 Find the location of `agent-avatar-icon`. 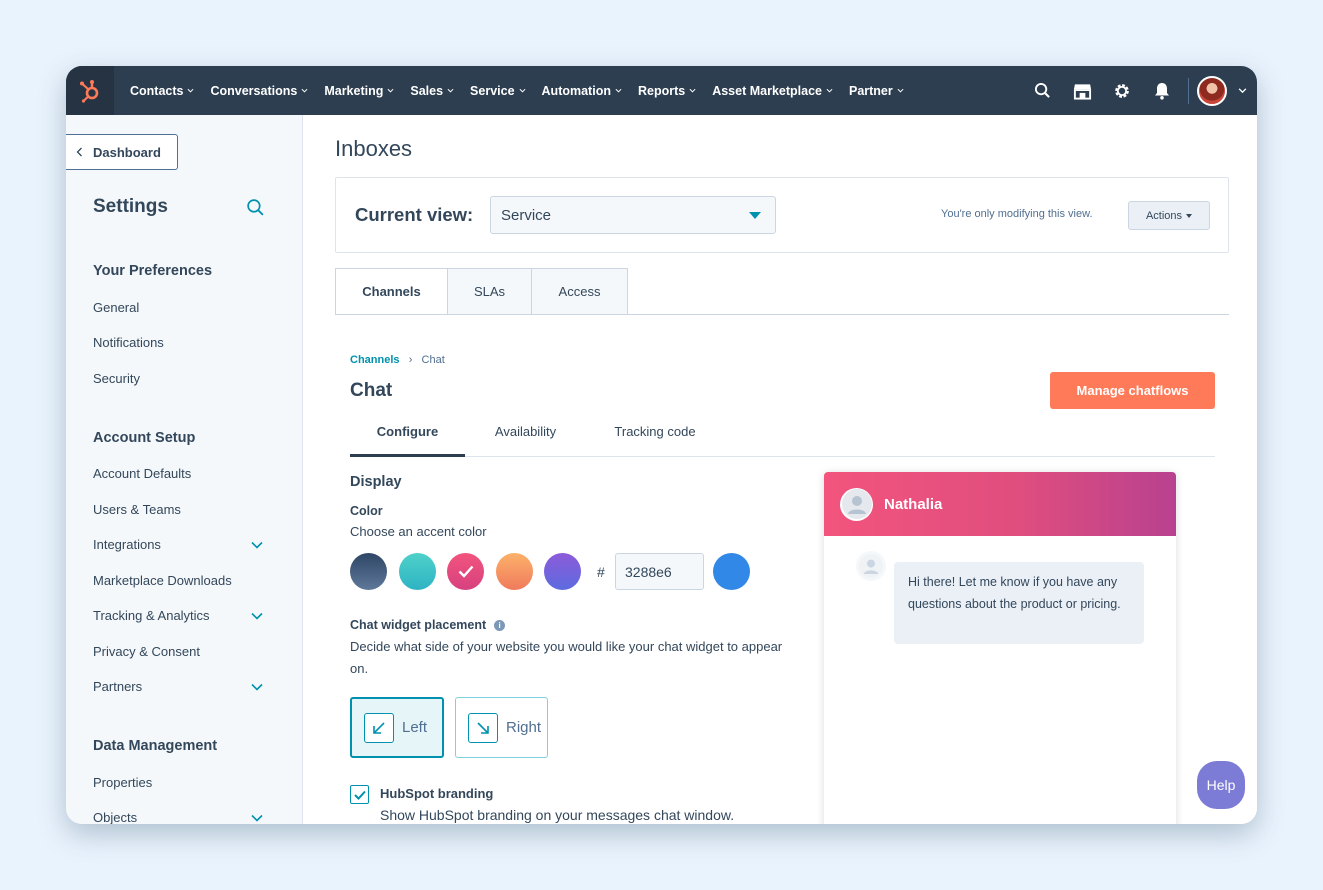

agent-avatar-icon is located at coordinates (871, 566).